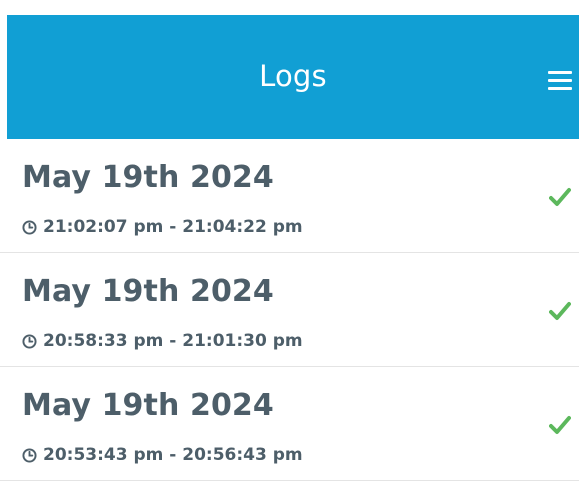 This screenshot has width=579, height=481. I want to click on log-time-range: 20:58:33 pm - 21:01:30 pm, so click(162, 341).